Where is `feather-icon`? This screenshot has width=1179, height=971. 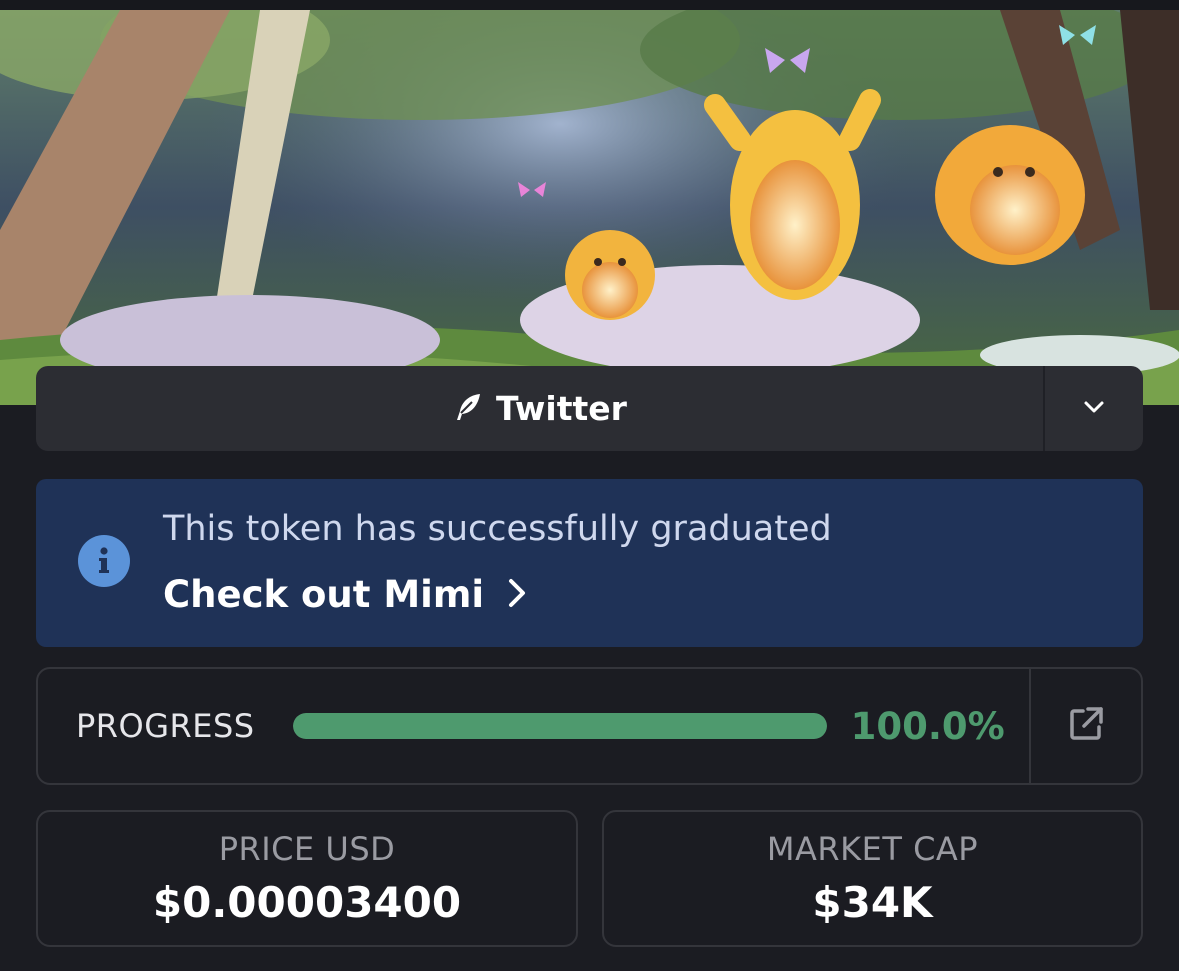
feather-icon is located at coordinates (468, 409).